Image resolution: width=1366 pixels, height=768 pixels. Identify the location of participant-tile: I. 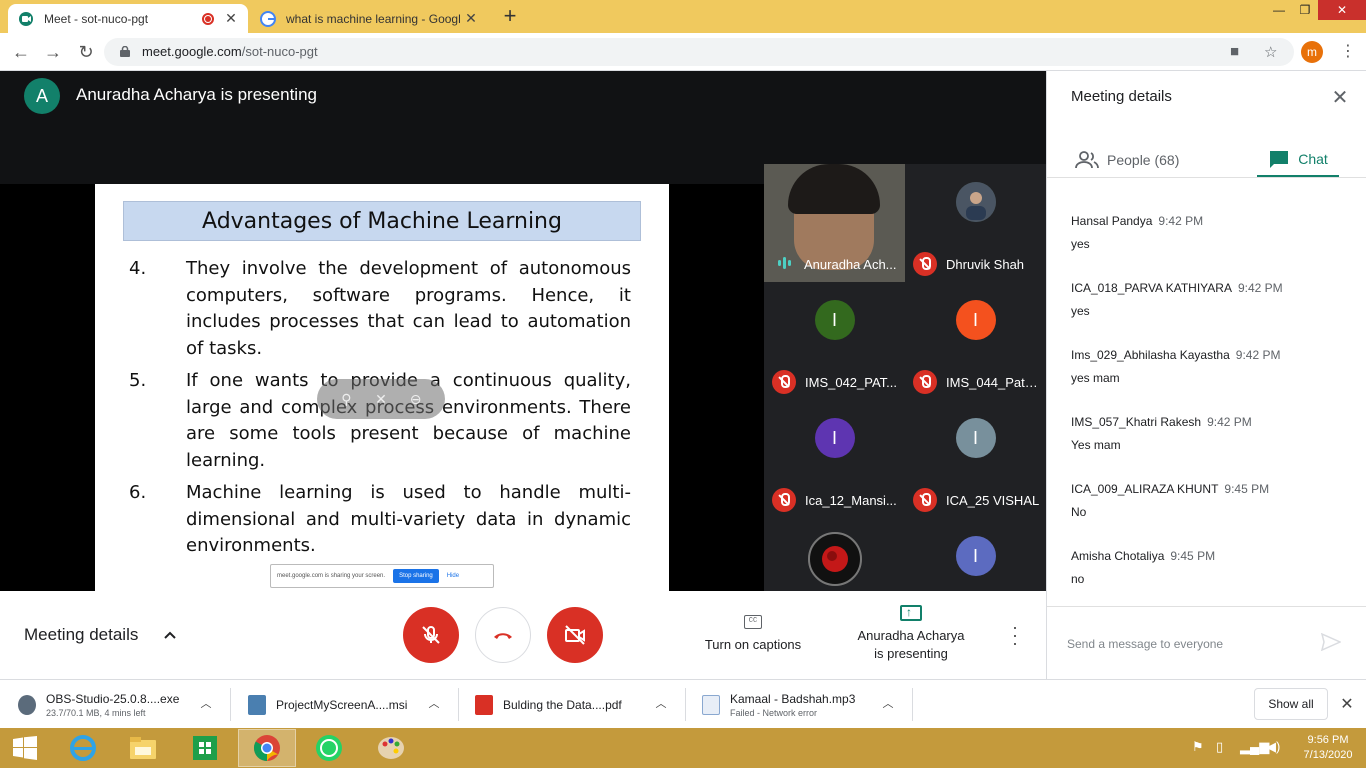
(975, 554).